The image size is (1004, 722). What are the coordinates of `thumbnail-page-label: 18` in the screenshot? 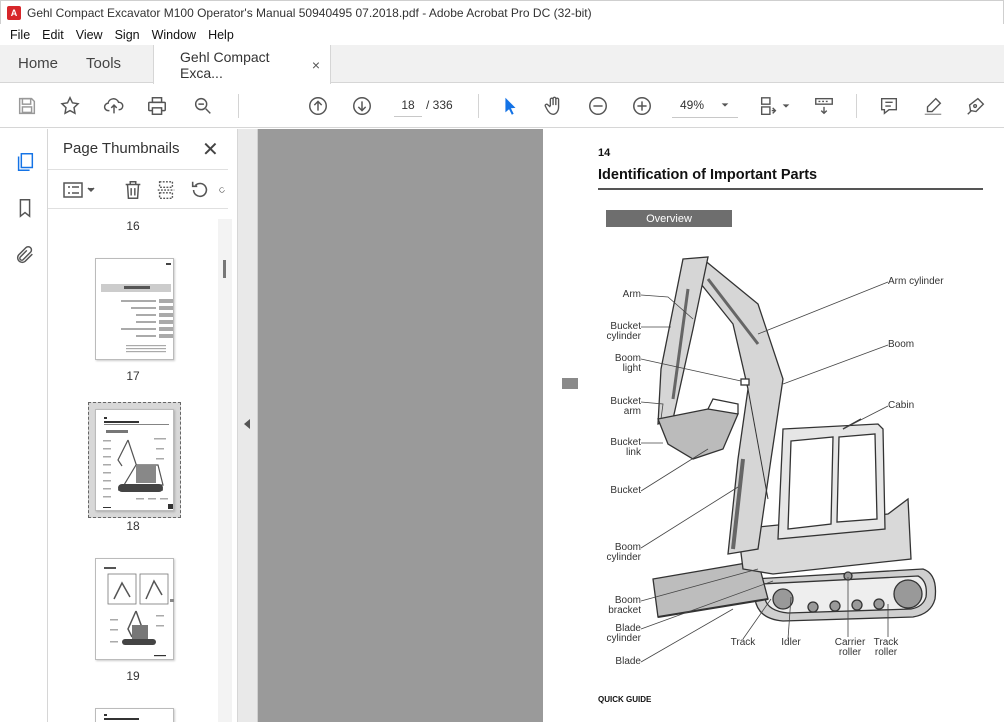 It's located at (133, 526).